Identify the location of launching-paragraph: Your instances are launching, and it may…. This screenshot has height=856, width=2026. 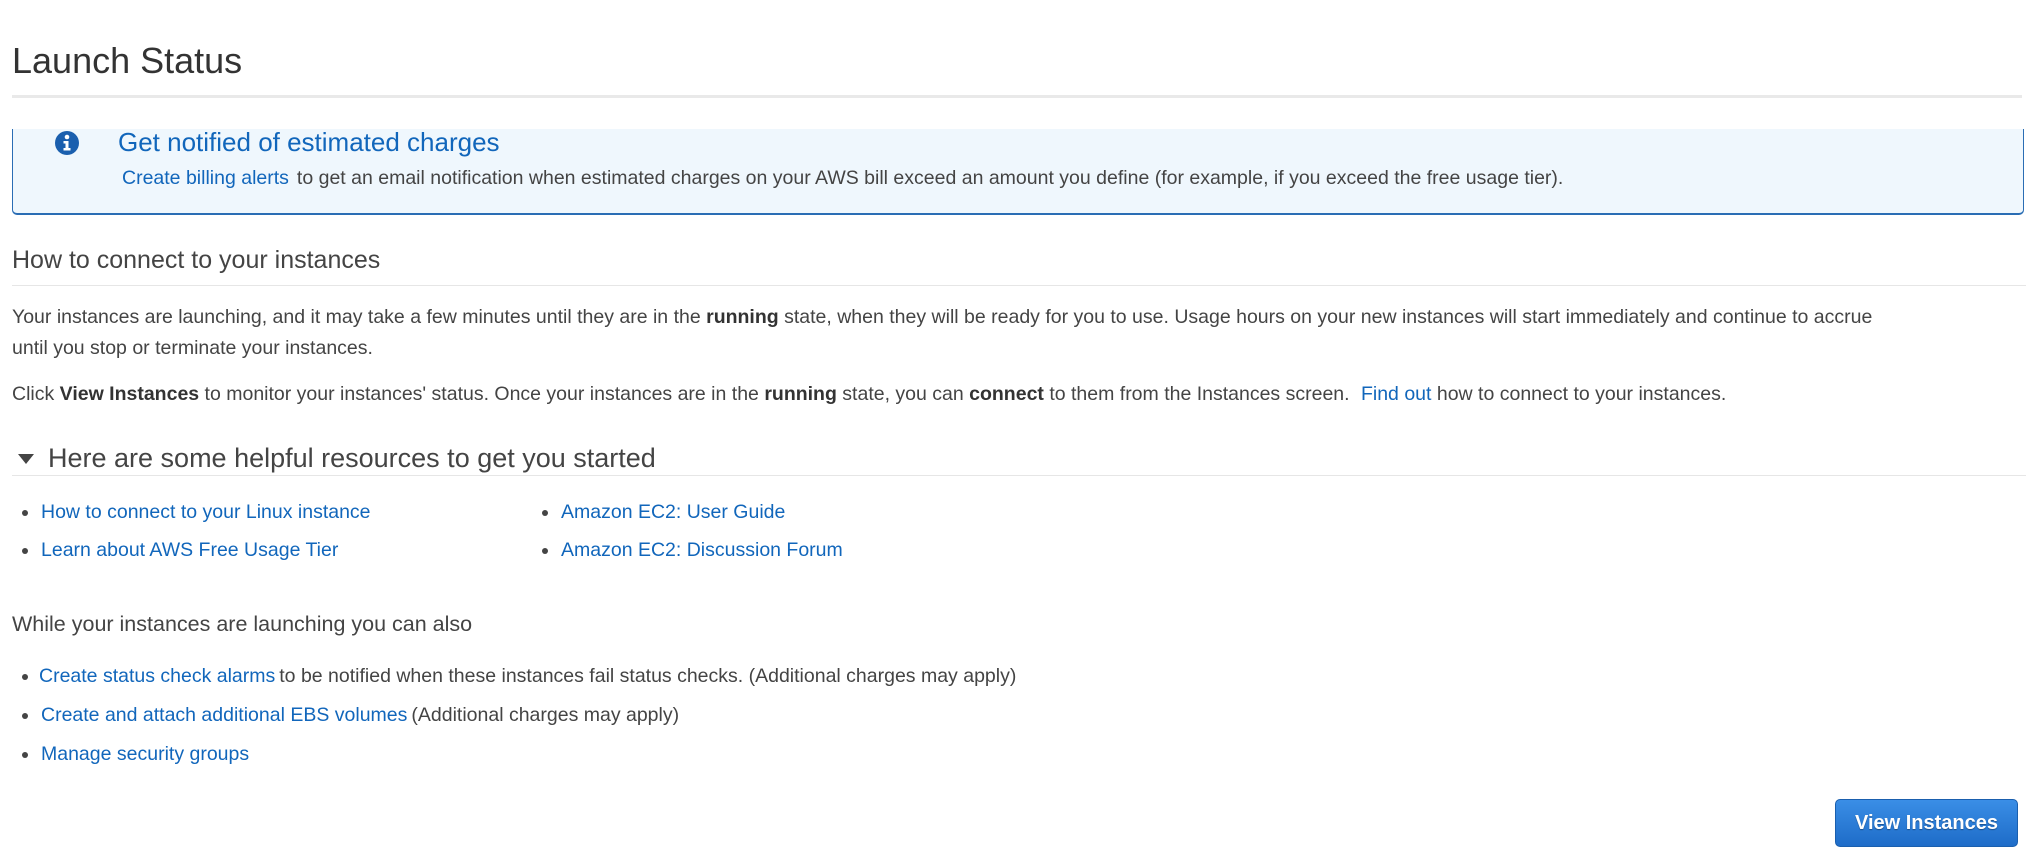
(942, 317).